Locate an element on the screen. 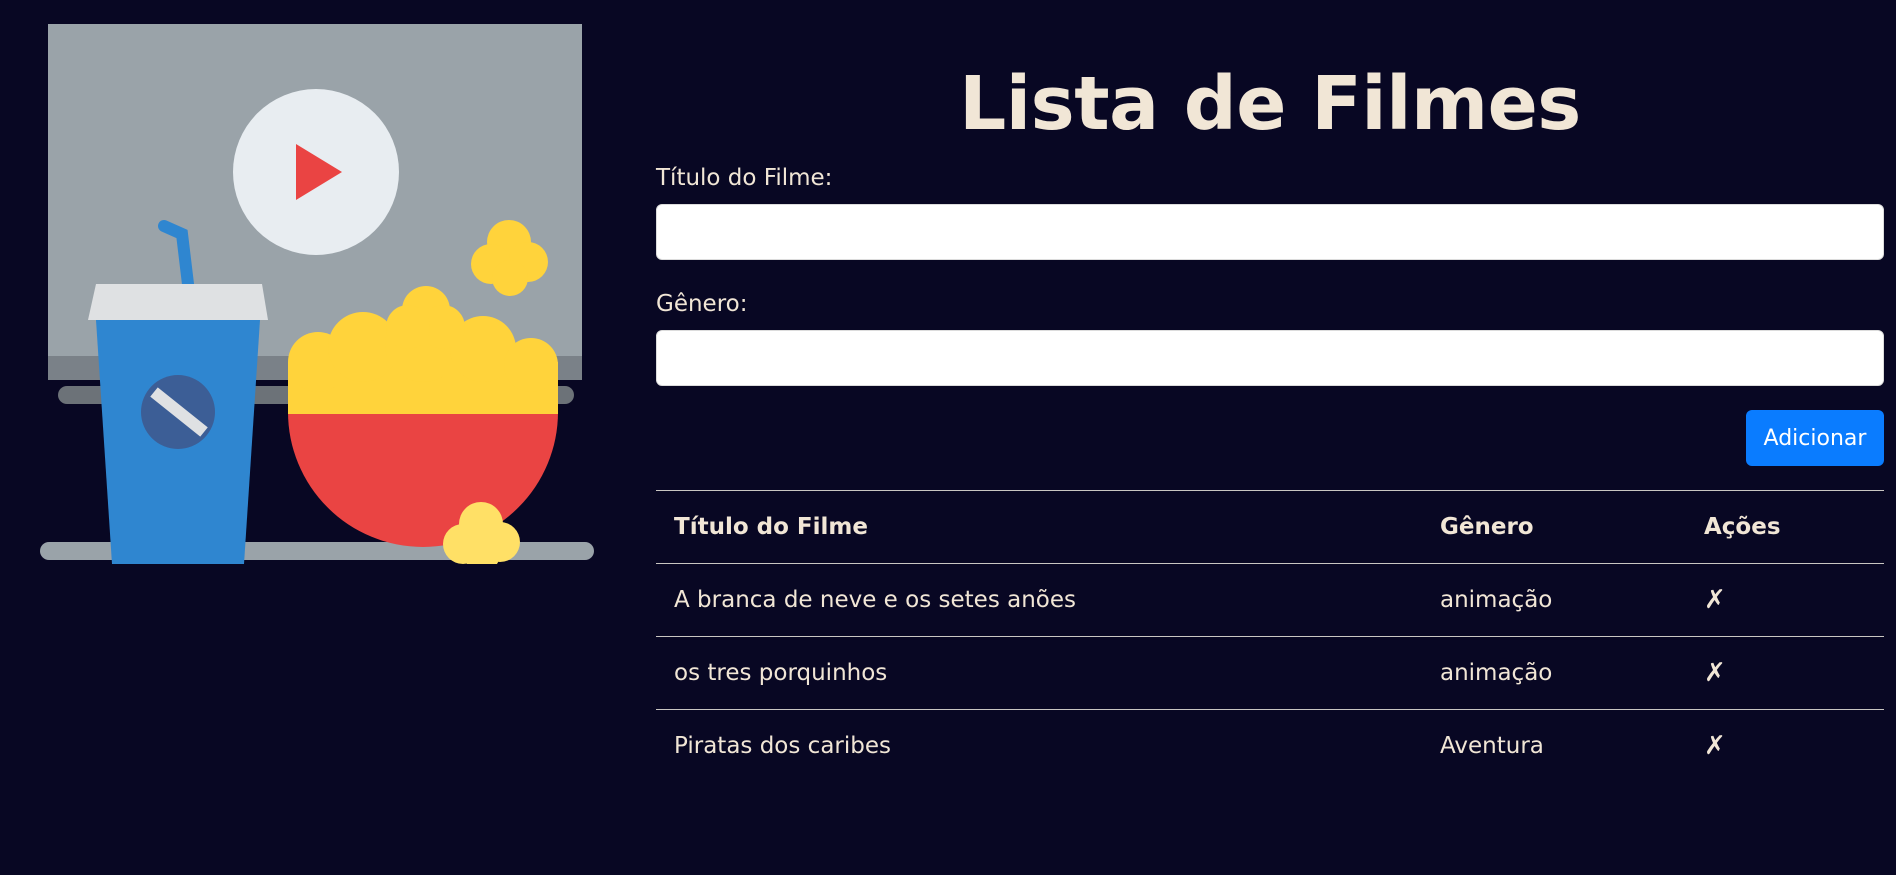 This screenshot has height=875, width=1896. table-row: Piratas dos caribes Aventura ✗ is located at coordinates (1270, 745).